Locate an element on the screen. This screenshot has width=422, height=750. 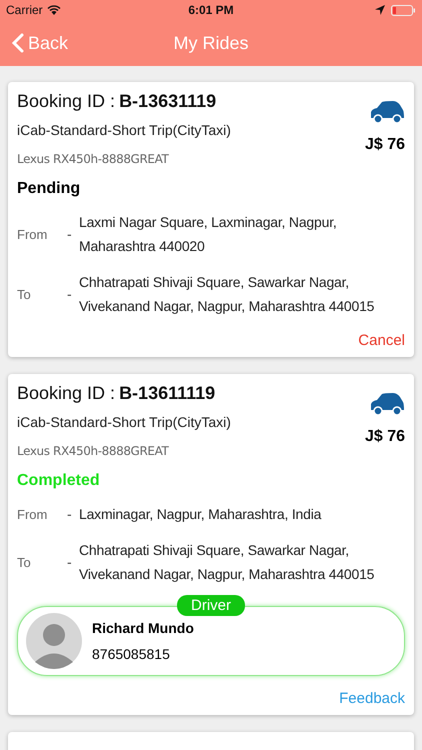
ride-status: Pending is located at coordinates (49, 189).